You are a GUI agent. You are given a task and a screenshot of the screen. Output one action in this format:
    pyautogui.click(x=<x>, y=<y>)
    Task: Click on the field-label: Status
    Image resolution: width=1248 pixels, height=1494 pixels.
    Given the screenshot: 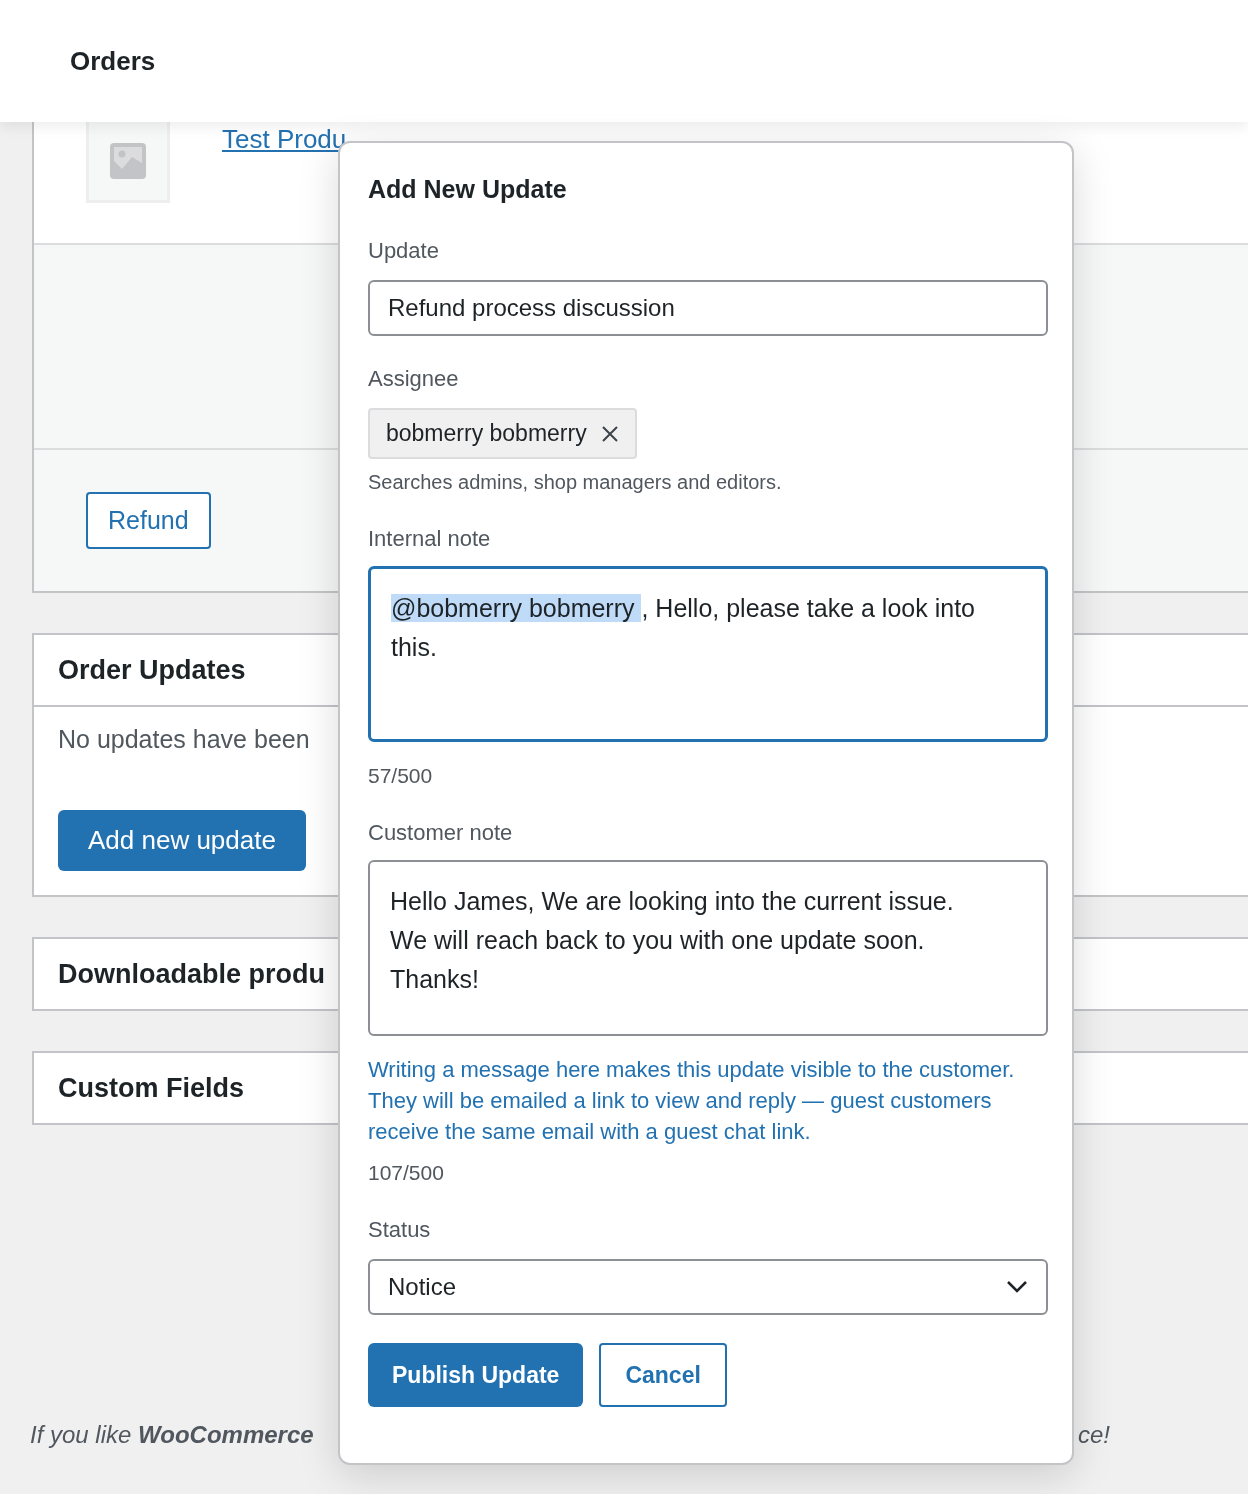 What is the action you would take?
    pyautogui.click(x=400, y=1230)
    